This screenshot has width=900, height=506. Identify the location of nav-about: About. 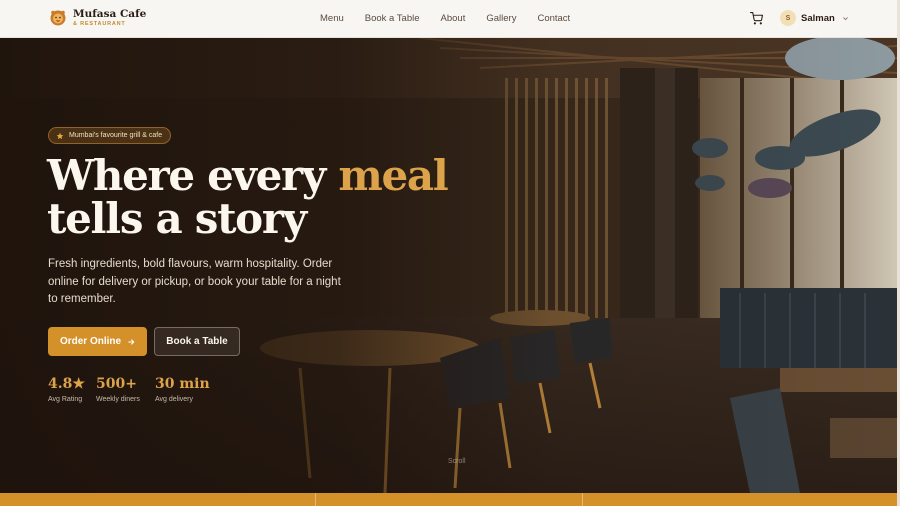
(453, 18).